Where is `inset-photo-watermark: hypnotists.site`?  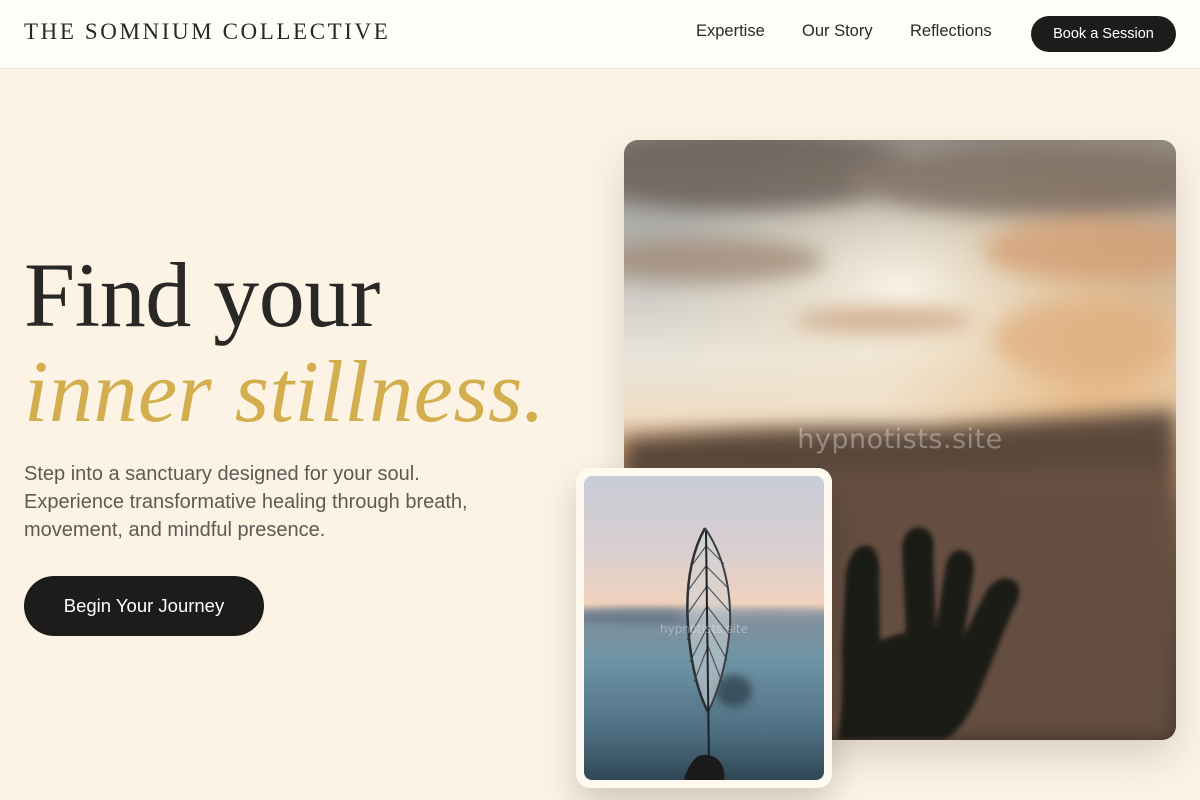
inset-photo-watermark: hypnotists.site is located at coordinates (703, 629).